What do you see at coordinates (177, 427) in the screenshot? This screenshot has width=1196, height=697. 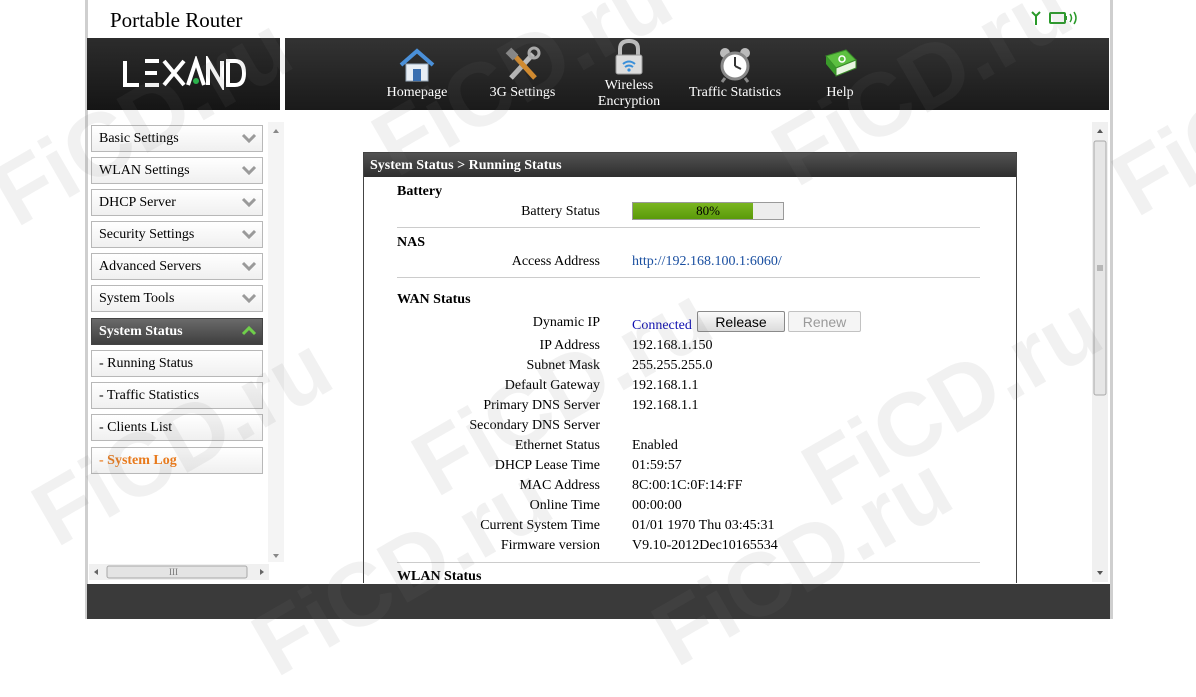 I see `sidebar-subitem-clients-list: - Clients List` at bounding box center [177, 427].